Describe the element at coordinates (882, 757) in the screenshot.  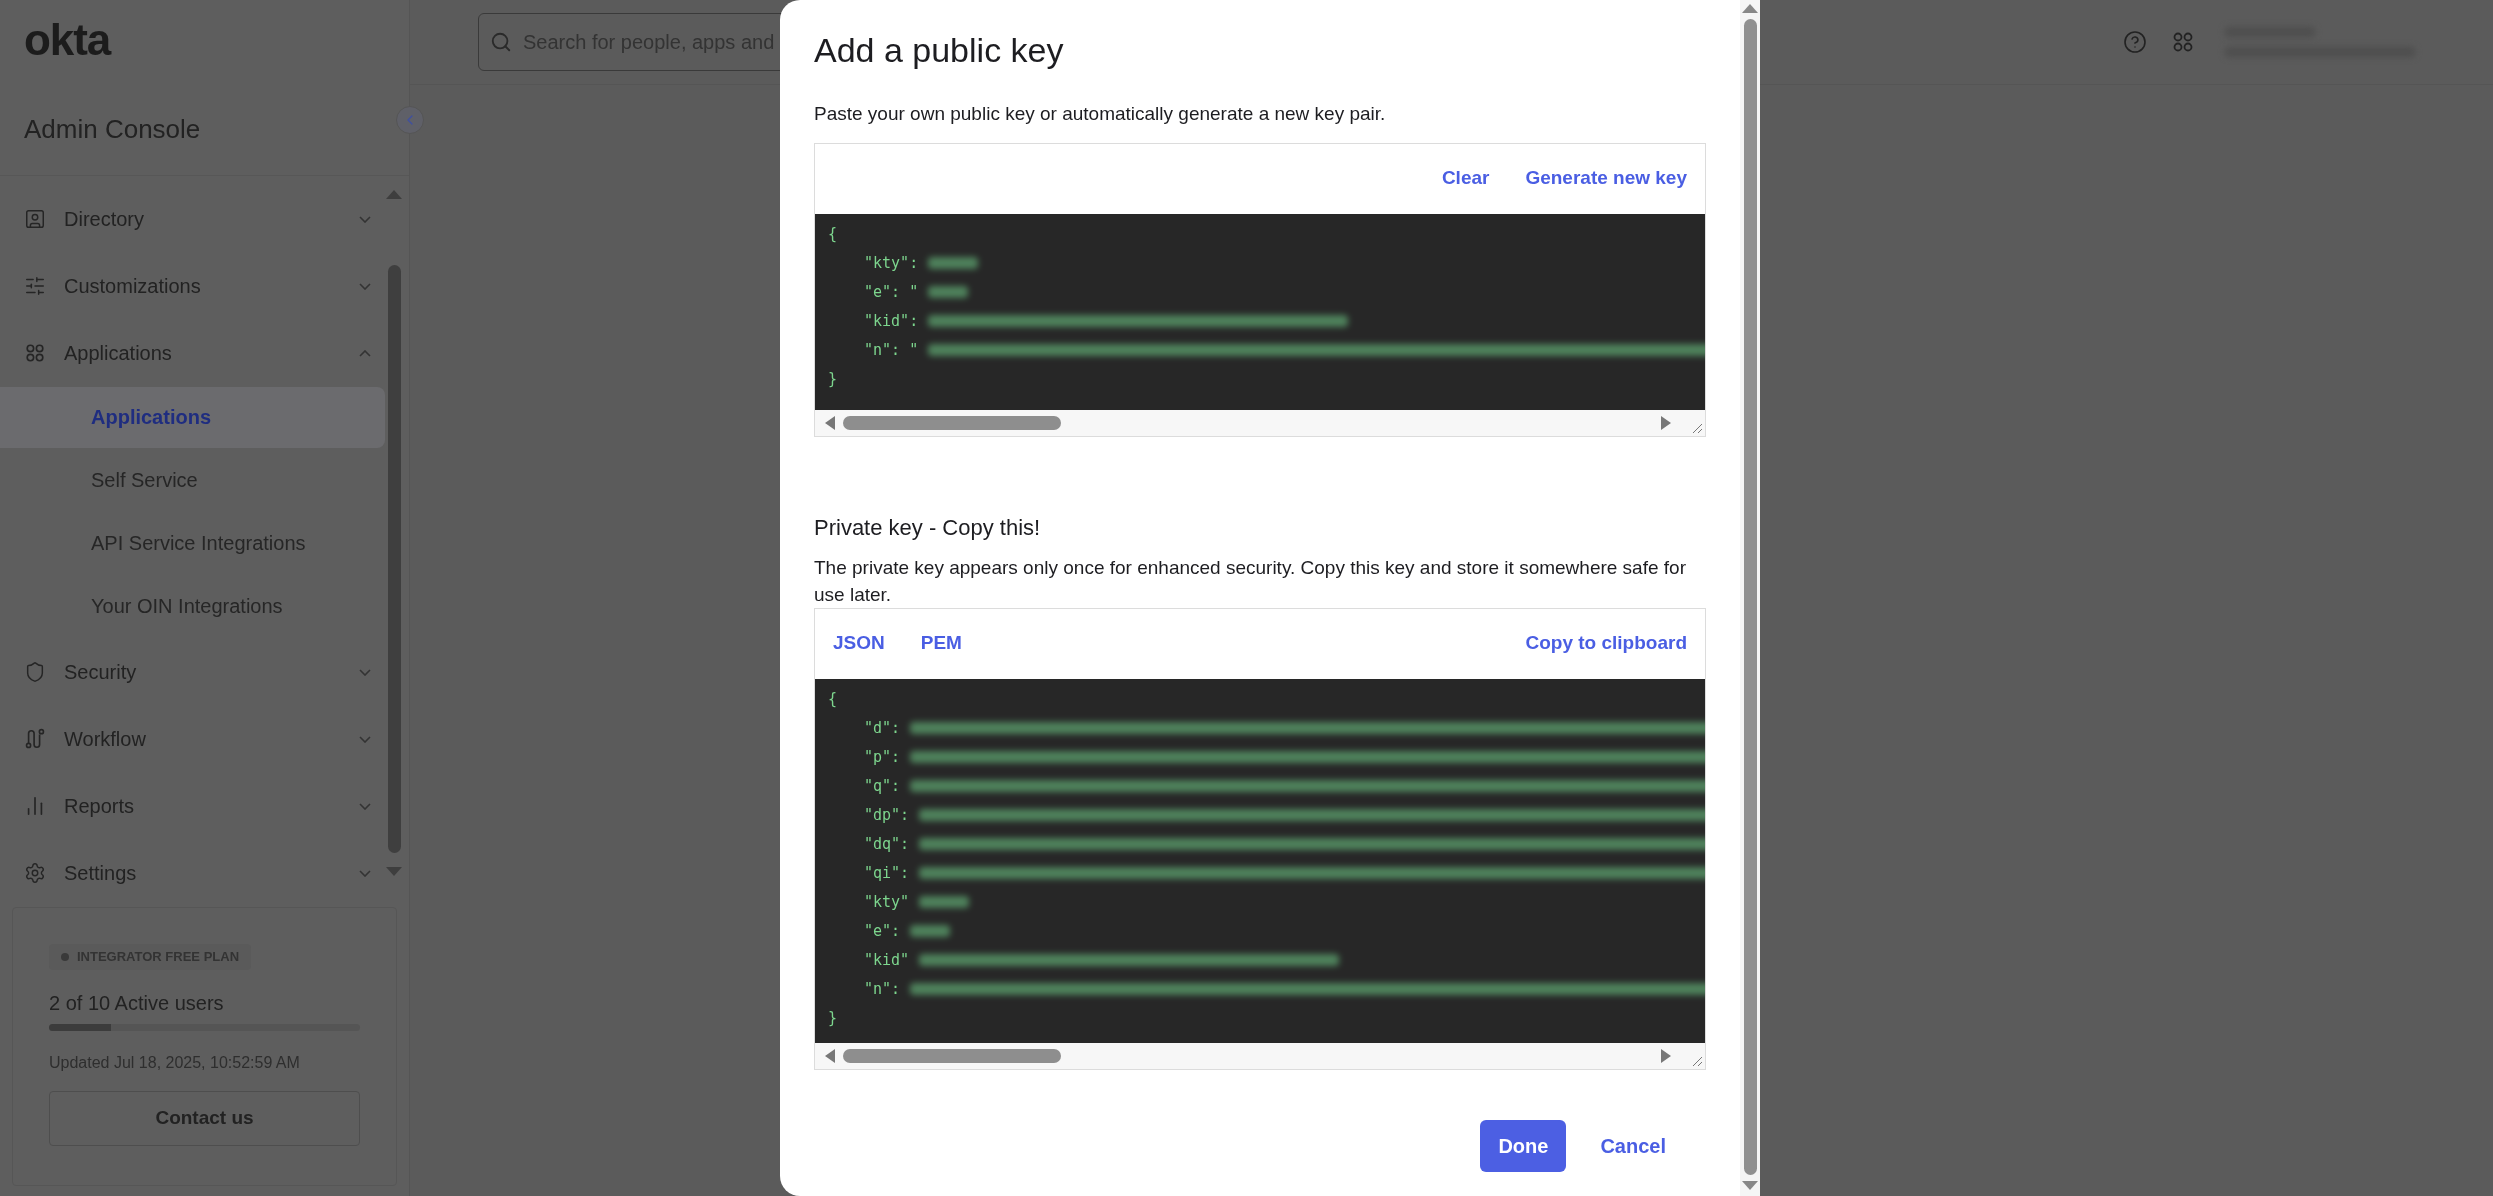
I see `code-line: "p":` at that location.